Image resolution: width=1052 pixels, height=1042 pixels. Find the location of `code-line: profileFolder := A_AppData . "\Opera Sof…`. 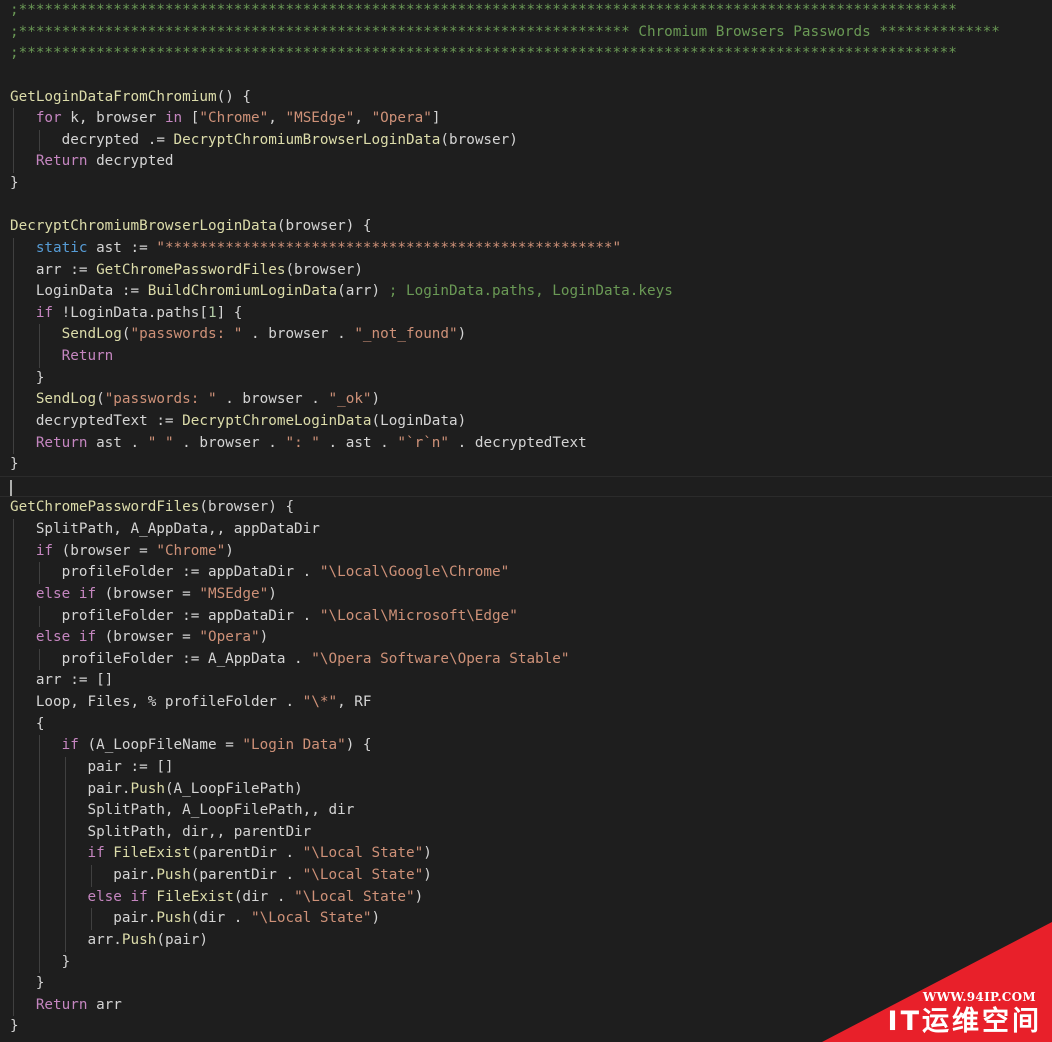

code-line: profileFolder := A_AppData . "\Opera Sof… is located at coordinates (526, 659).